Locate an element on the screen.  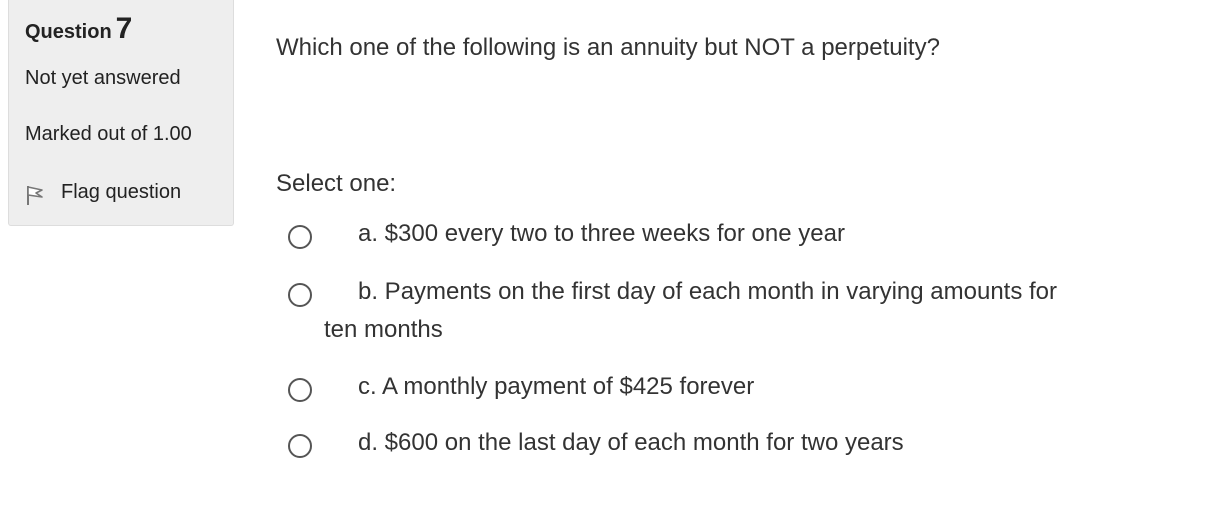
question-heading-label: Question is located at coordinates (68, 32).